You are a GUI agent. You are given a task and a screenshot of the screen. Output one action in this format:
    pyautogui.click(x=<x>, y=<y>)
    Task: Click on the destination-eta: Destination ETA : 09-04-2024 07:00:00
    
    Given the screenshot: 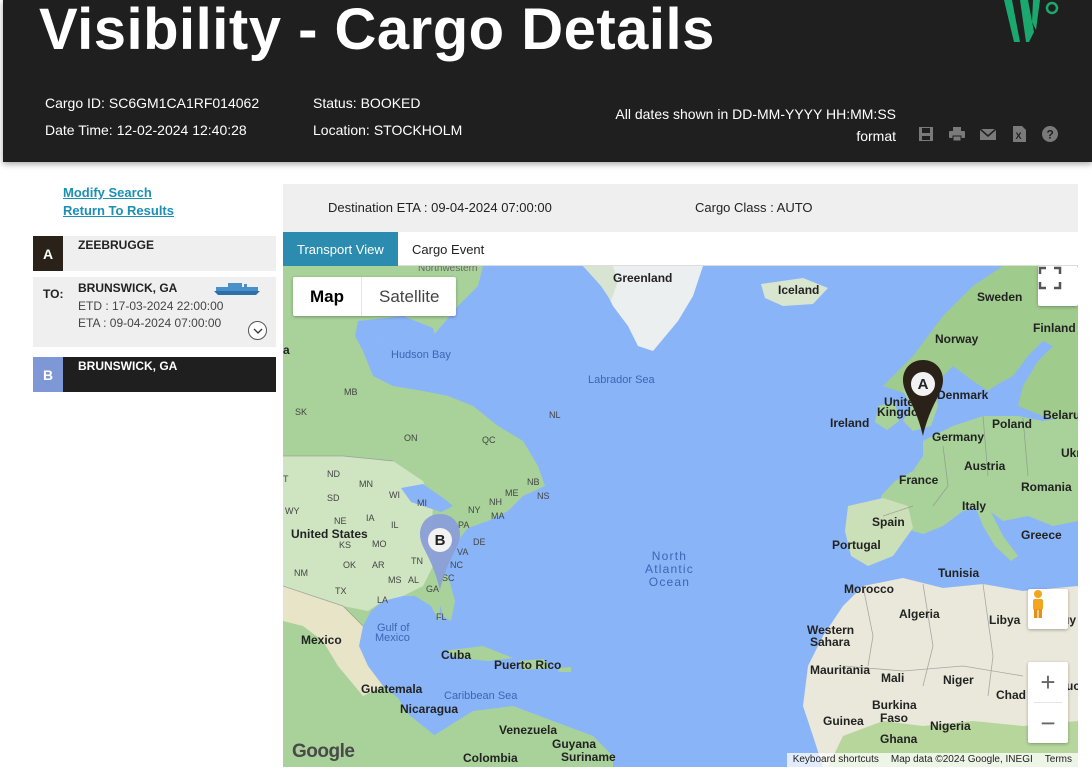 What is the action you would take?
    pyautogui.click(x=440, y=207)
    